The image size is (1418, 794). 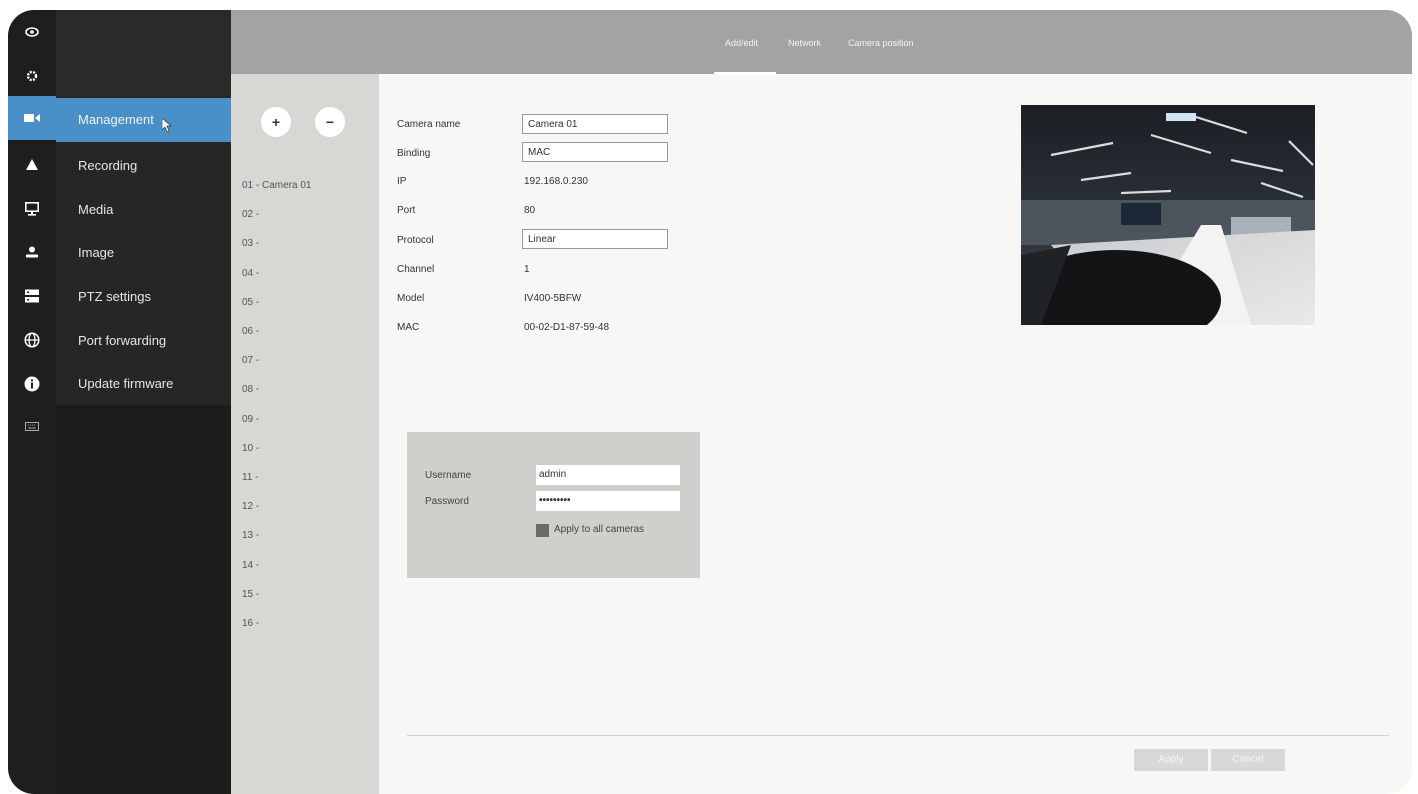 I want to click on keyboard-icon, so click(x=32, y=426).